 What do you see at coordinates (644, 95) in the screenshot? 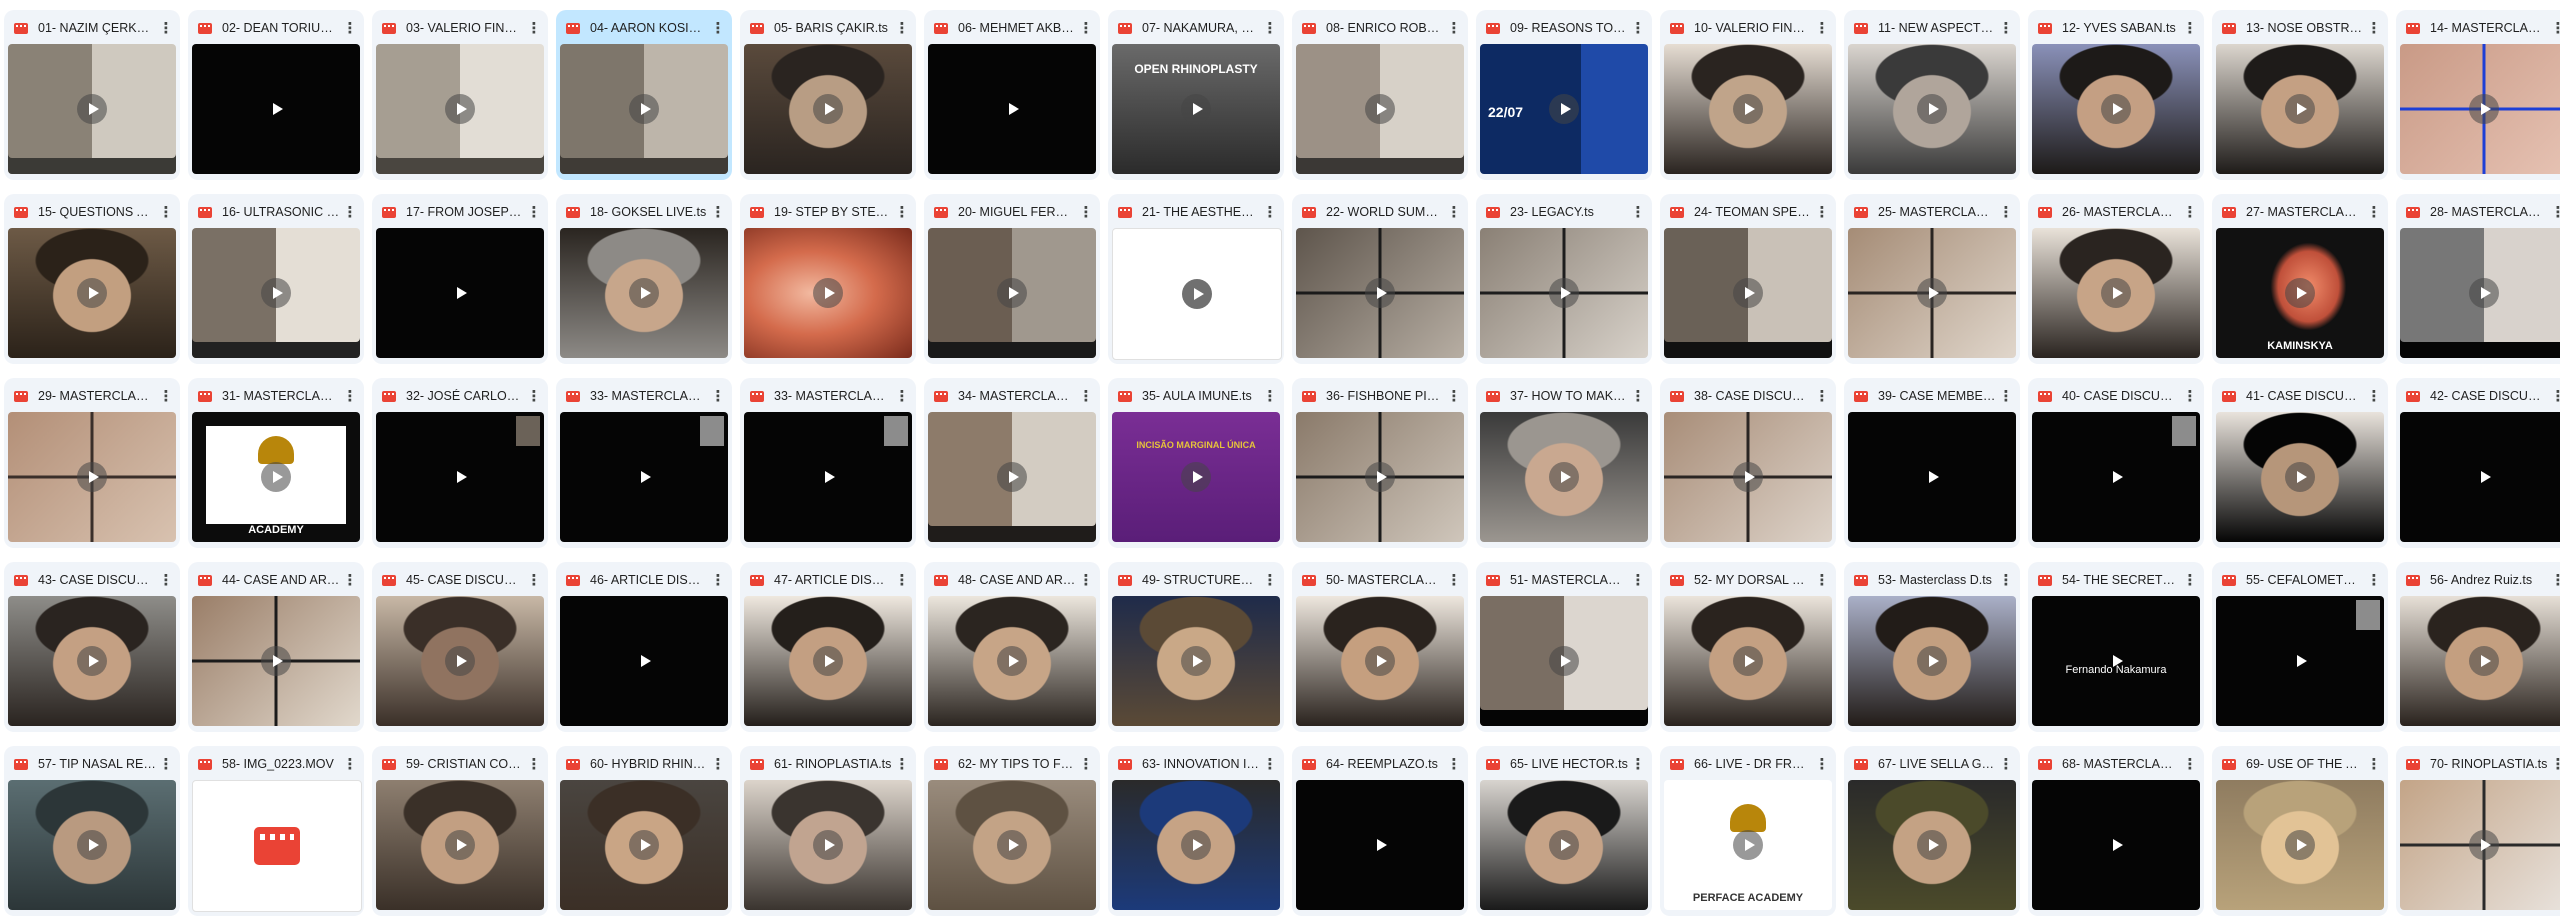
I see `file-card: 04- AARON KOSINS.ts ⋮` at bounding box center [644, 95].